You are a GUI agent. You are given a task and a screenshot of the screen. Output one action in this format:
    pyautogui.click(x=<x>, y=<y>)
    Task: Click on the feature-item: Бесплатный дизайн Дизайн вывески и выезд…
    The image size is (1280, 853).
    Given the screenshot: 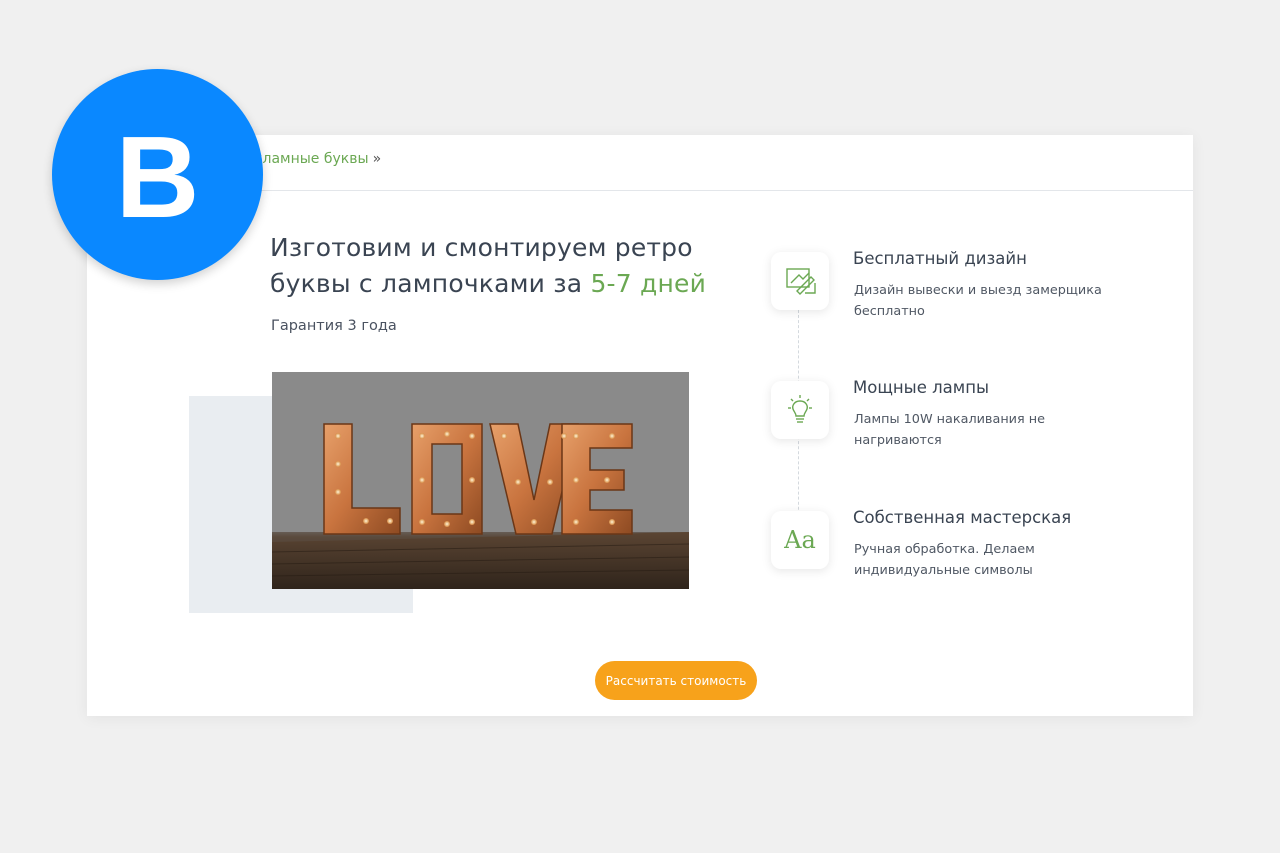 What is the action you would take?
    pyautogui.click(x=961, y=285)
    